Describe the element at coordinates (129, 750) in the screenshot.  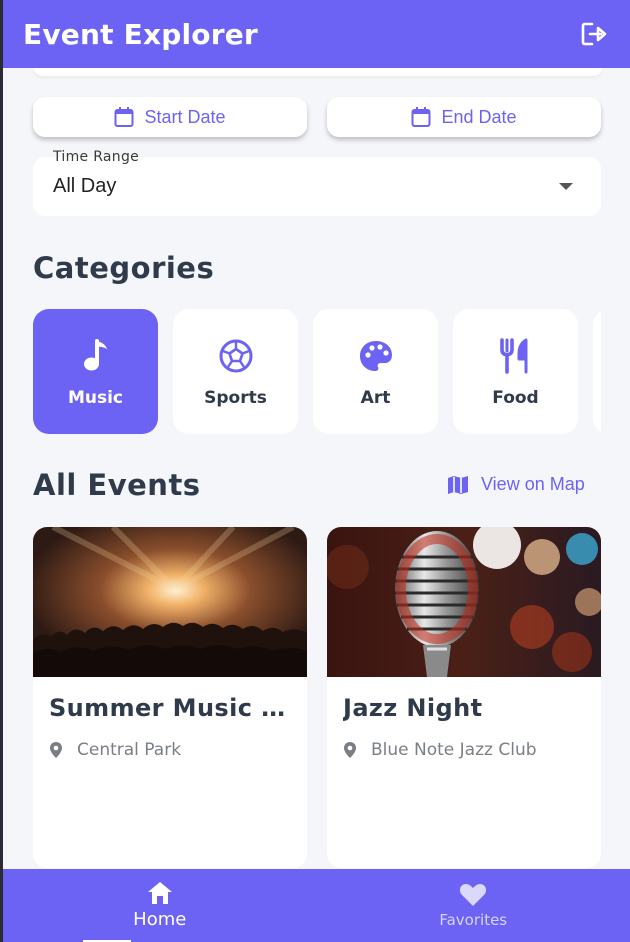
I see `event-location-text: Central Park` at that location.